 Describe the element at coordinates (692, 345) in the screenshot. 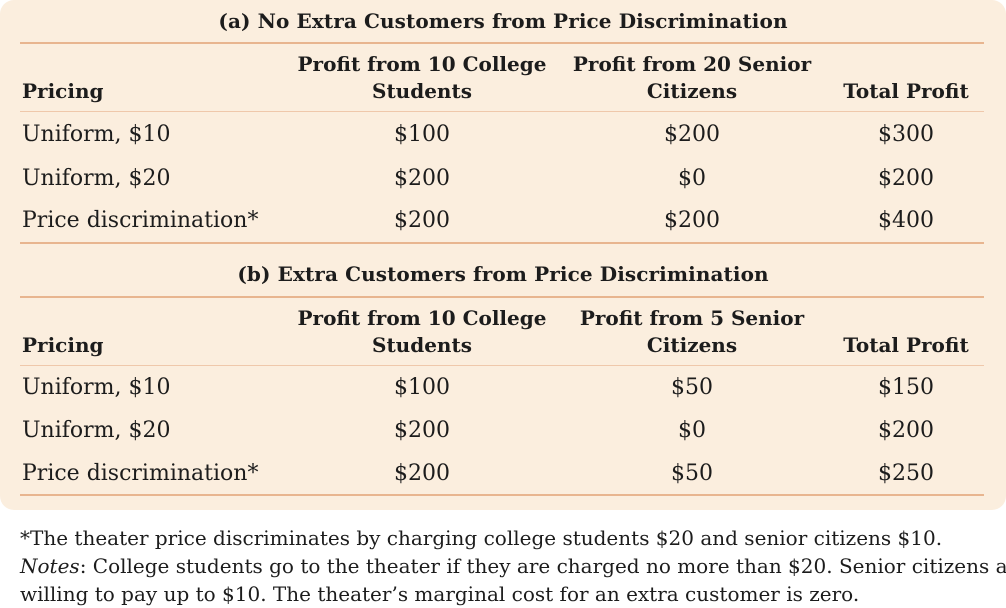

I see `panel-b-header-senior-line2: Citizens` at that location.